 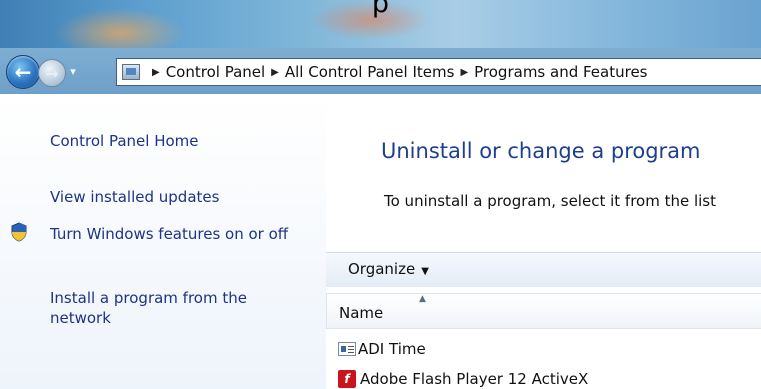 What do you see at coordinates (541, 151) in the screenshot?
I see `page-title: Uninstall or change a program` at bounding box center [541, 151].